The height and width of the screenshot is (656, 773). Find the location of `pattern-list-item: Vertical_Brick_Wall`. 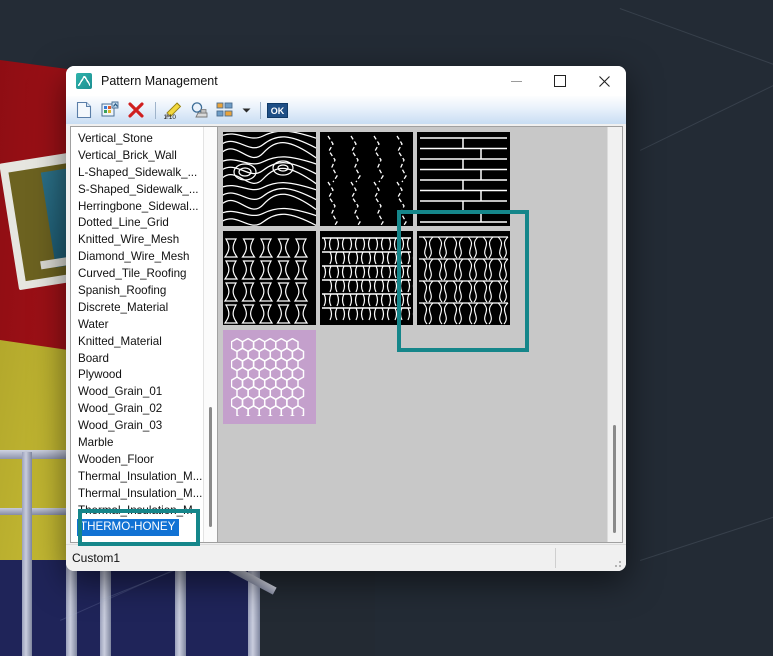

pattern-list-item: Vertical_Brick_Wall is located at coordinates (140, 156).